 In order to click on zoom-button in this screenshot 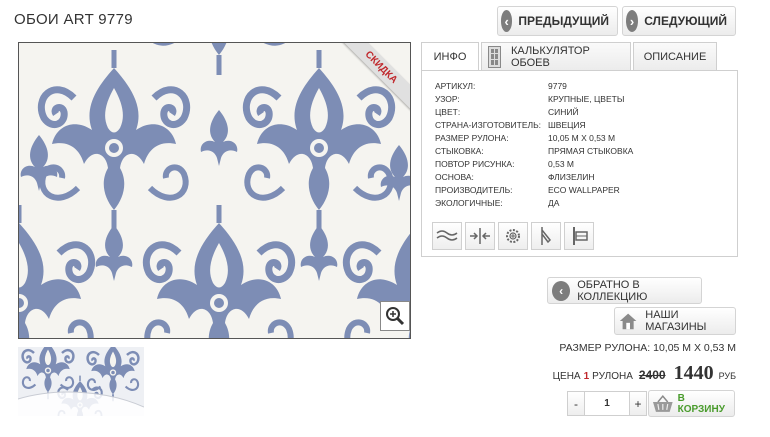, I will do `click(395, 316)`.